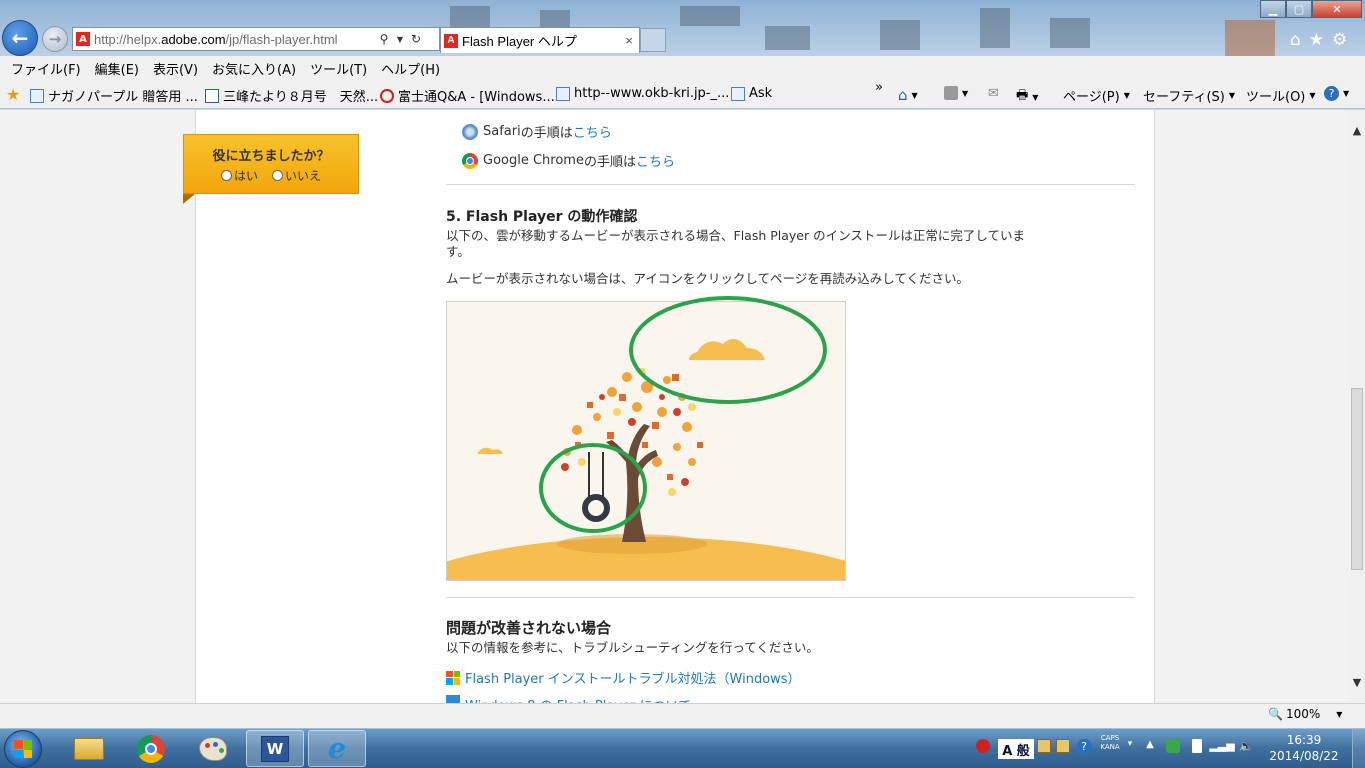  Describe the element at coordinates (568, 699) in the screenshot. I see `windows8-flash-link: Windows 8 の Flash Player について` at that location.